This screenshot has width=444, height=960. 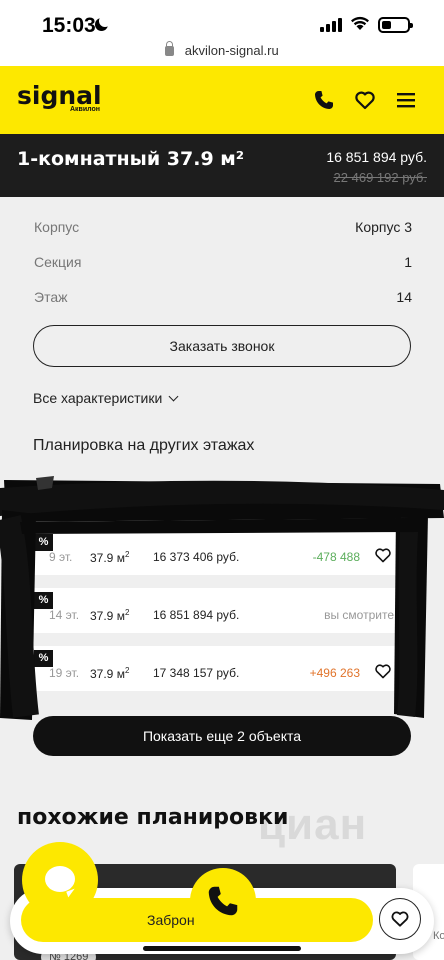 What do you see at coordinates (51, 296) in the screenshot?
I see `property-label: Этаж` at bounding box center [51, 296].